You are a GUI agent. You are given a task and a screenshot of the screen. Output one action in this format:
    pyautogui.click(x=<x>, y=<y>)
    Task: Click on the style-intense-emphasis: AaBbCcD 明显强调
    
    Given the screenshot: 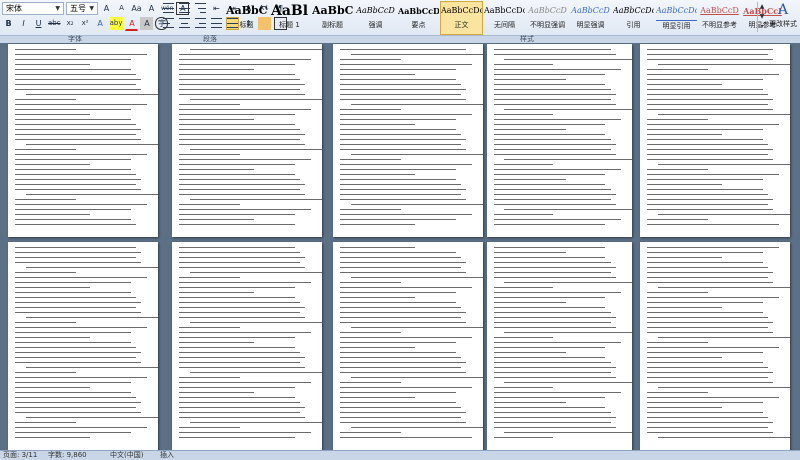 What is the action you would take?
    pyautogui.click(x=590, y=18)
    